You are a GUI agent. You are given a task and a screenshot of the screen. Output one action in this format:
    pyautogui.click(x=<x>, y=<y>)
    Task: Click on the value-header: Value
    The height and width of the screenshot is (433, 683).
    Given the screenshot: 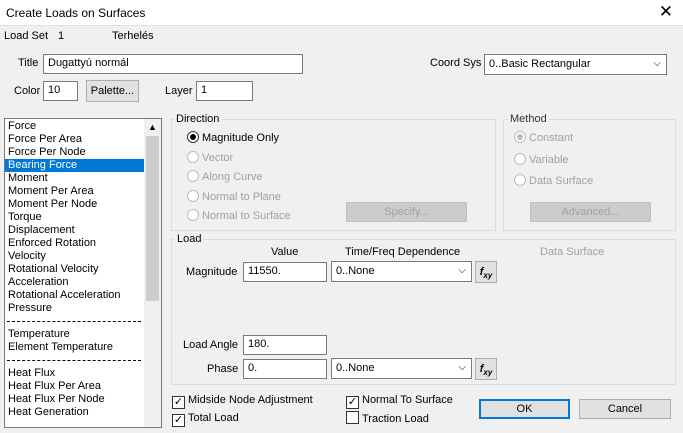 What is the action you would take?
    pyautogui.click(x=285, y=252)
    